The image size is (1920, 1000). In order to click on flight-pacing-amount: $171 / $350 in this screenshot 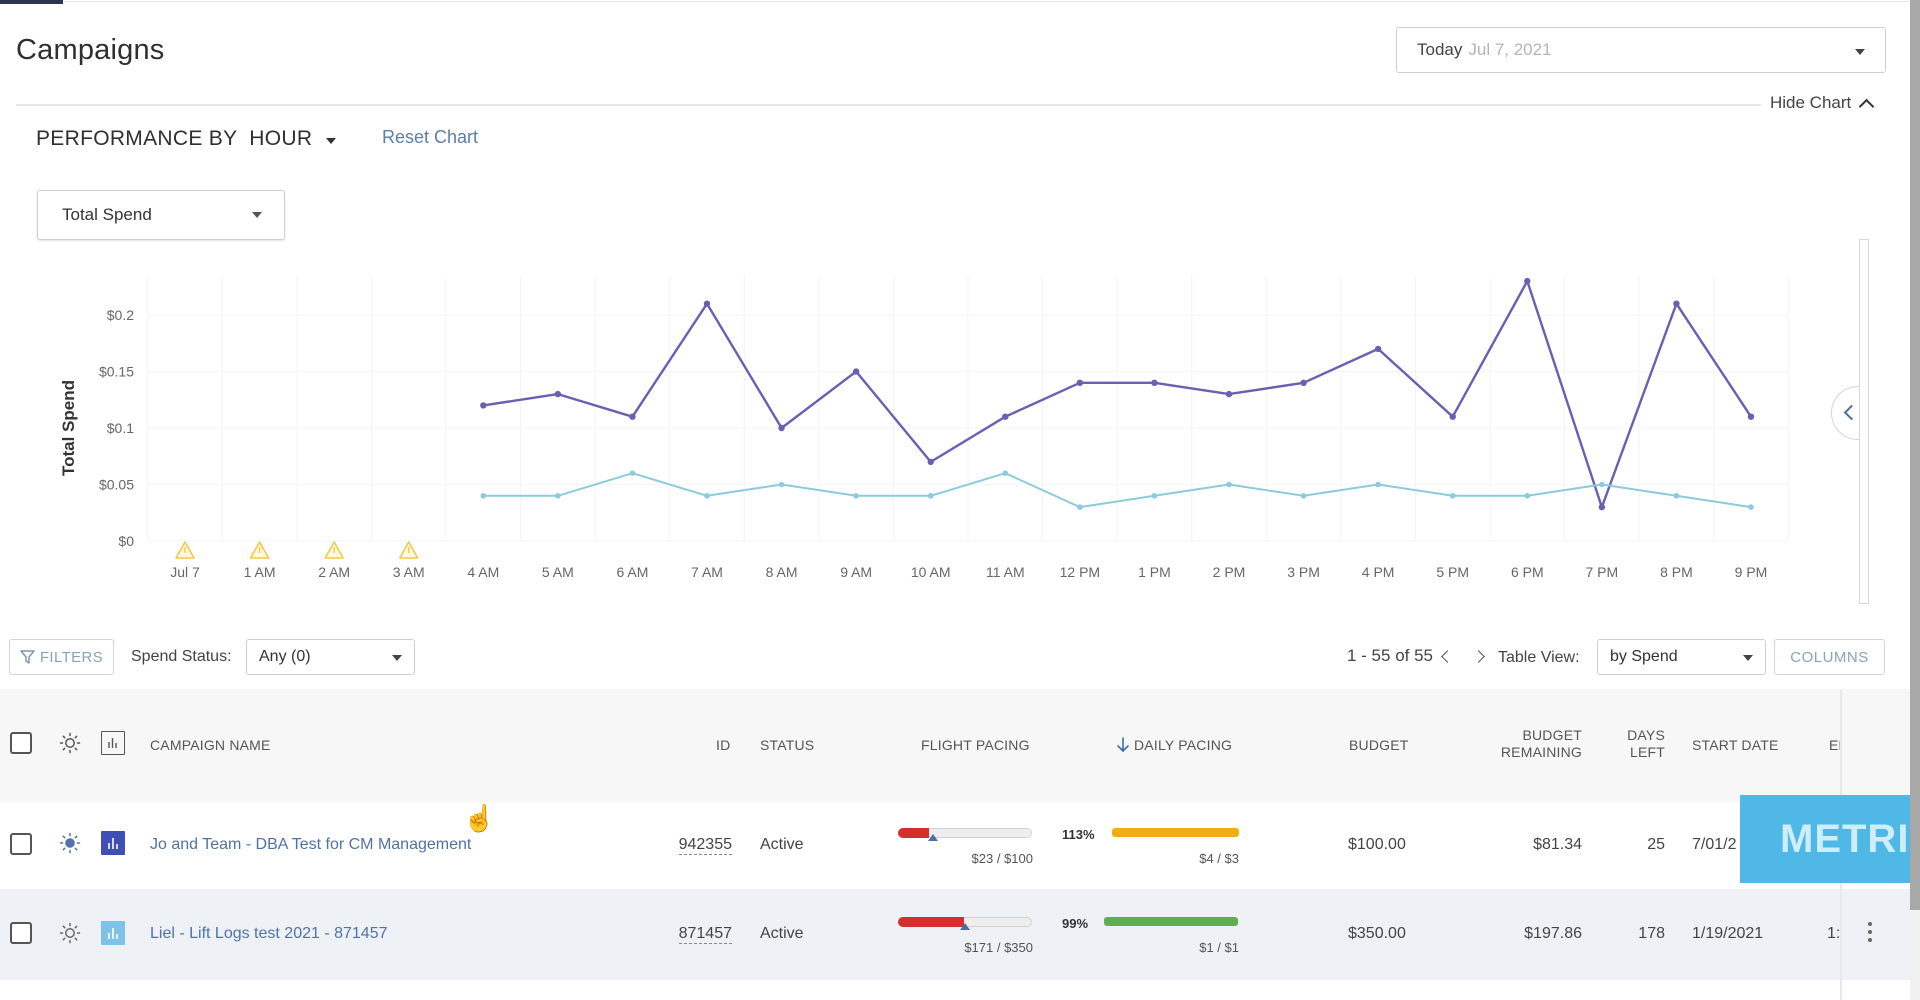, I will do `click(998, 947)`.